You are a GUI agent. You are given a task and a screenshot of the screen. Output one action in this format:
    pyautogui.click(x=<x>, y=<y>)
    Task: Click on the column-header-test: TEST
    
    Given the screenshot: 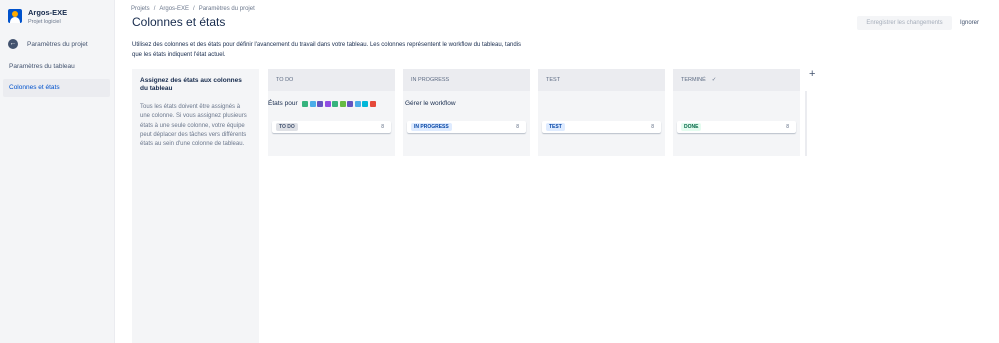 What is the action you would take?
    pyautogui.click(x=601, y=80)
    